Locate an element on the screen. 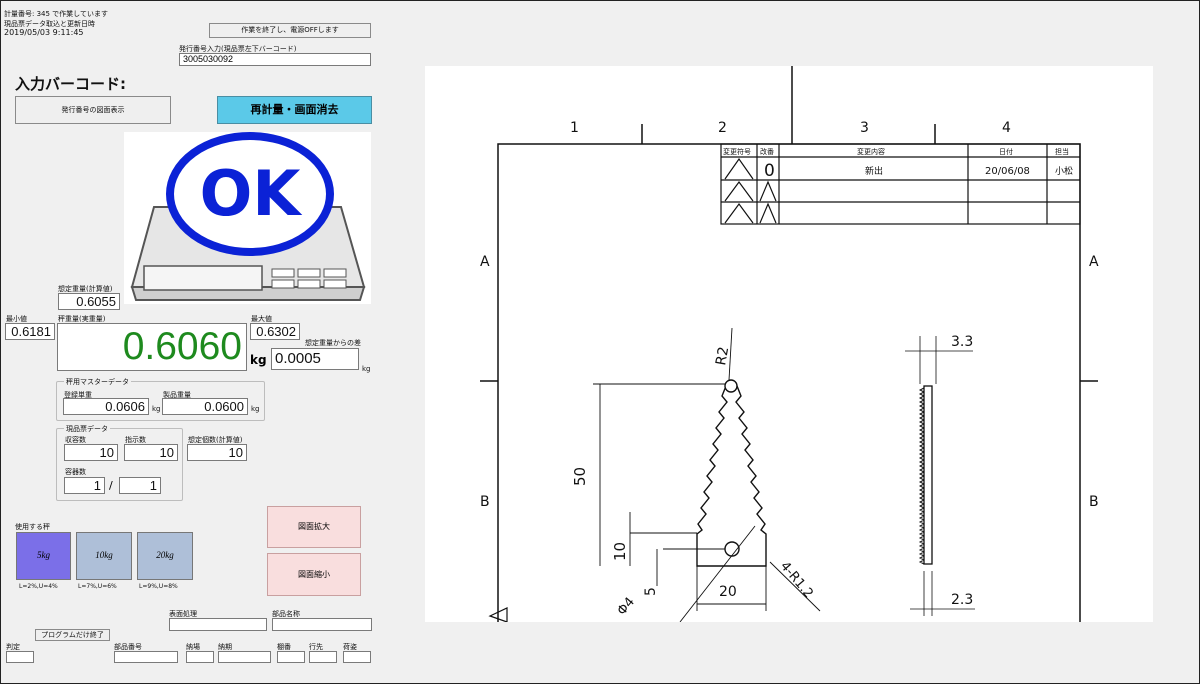 The image size is (1200, 684). rev-number: 0 is located at coordinates (769, 171).